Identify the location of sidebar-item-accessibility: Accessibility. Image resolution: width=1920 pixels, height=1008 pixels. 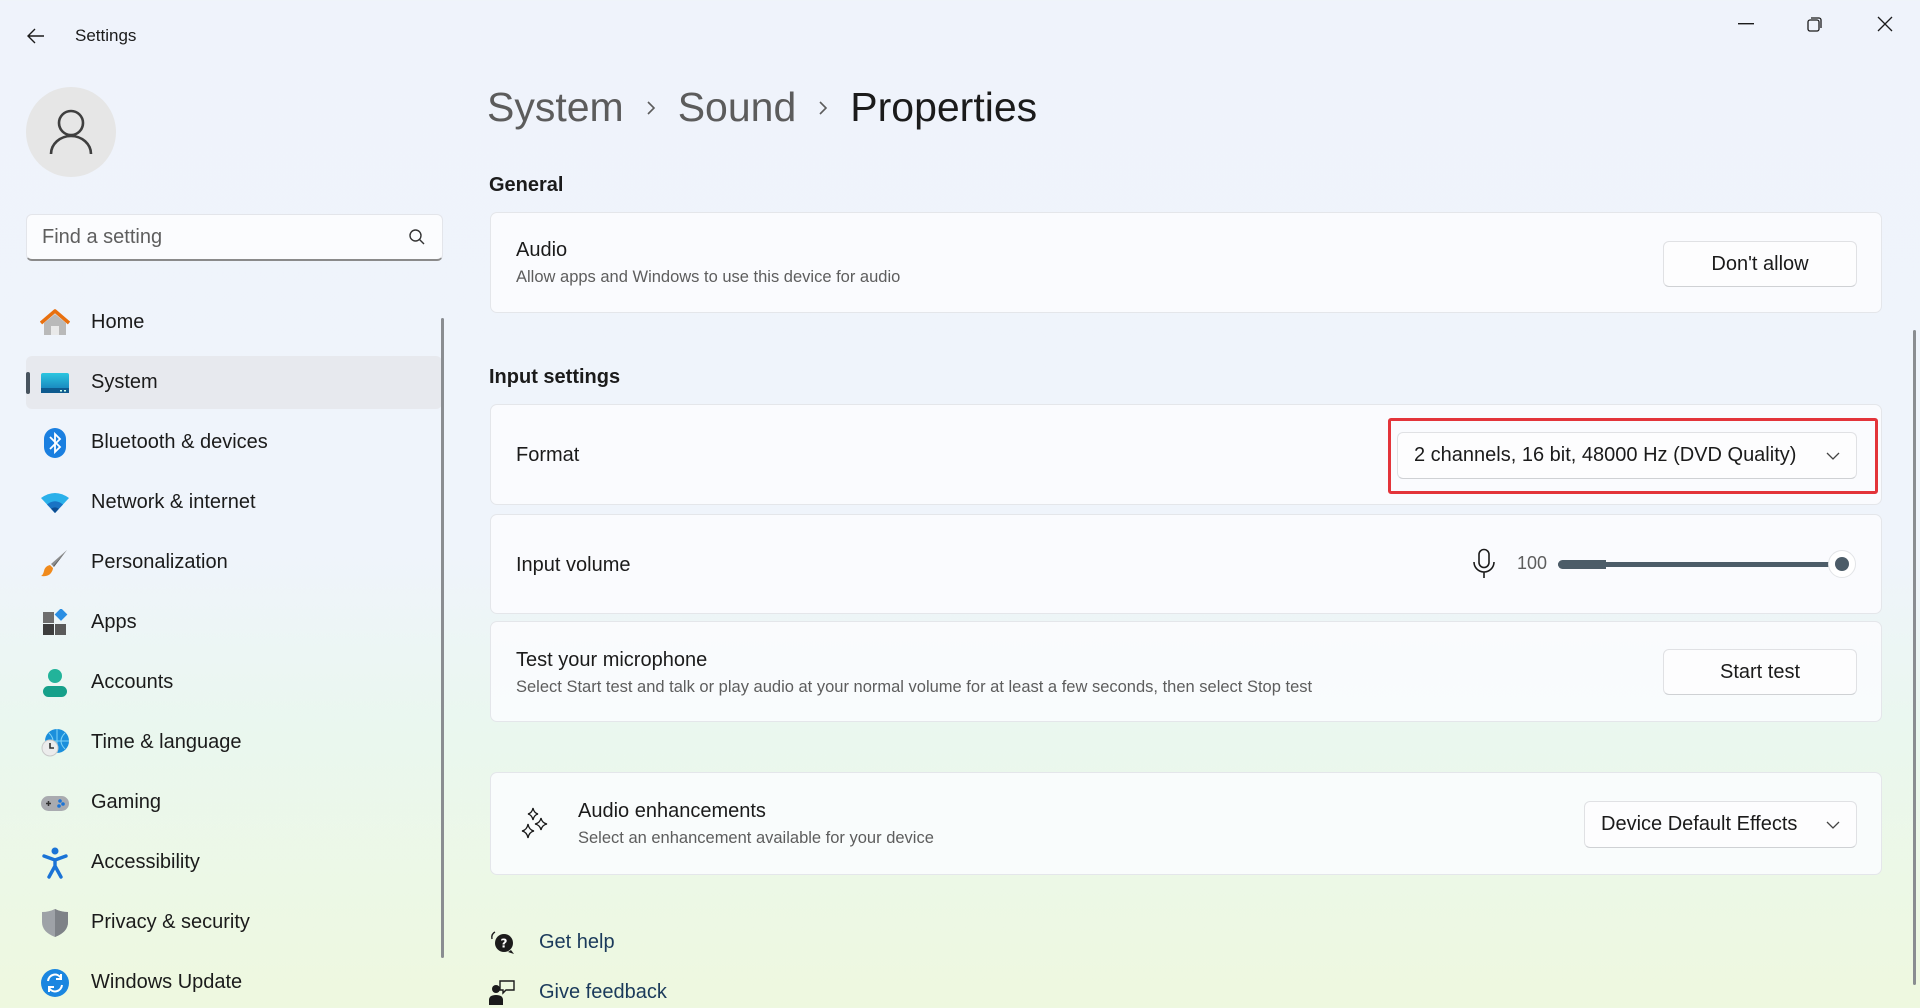
(234, 862).